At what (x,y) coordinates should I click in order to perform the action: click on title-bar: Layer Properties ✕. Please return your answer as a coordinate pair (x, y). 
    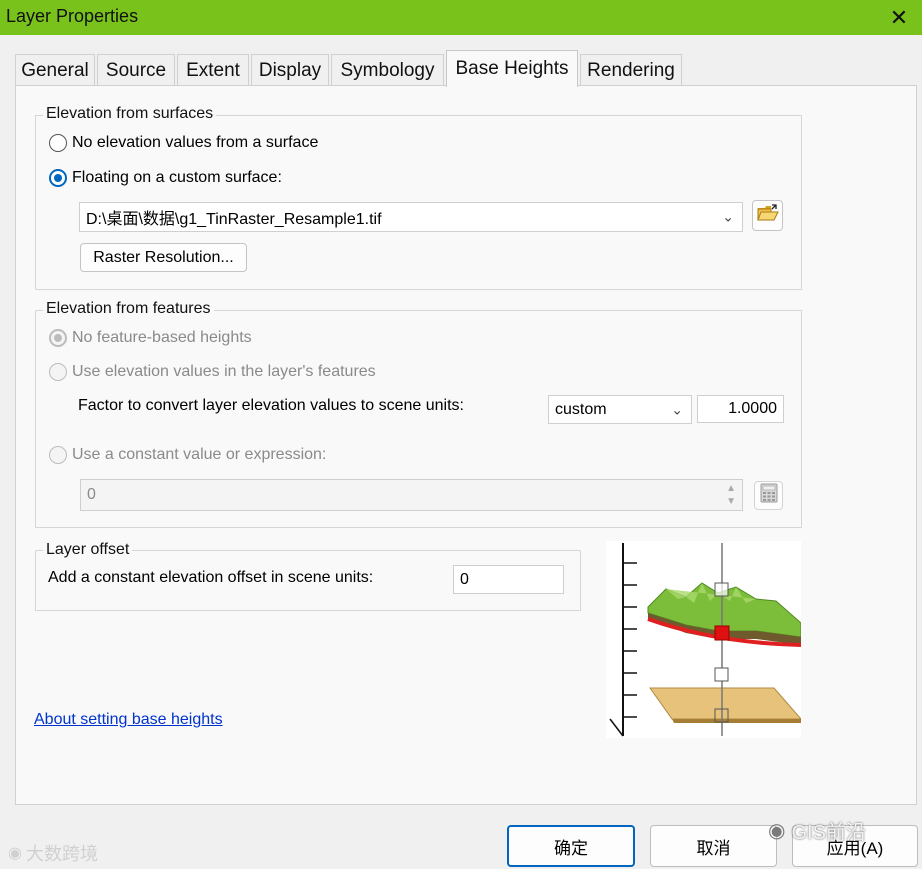
    Looking at the image, I should click on (461, 17).